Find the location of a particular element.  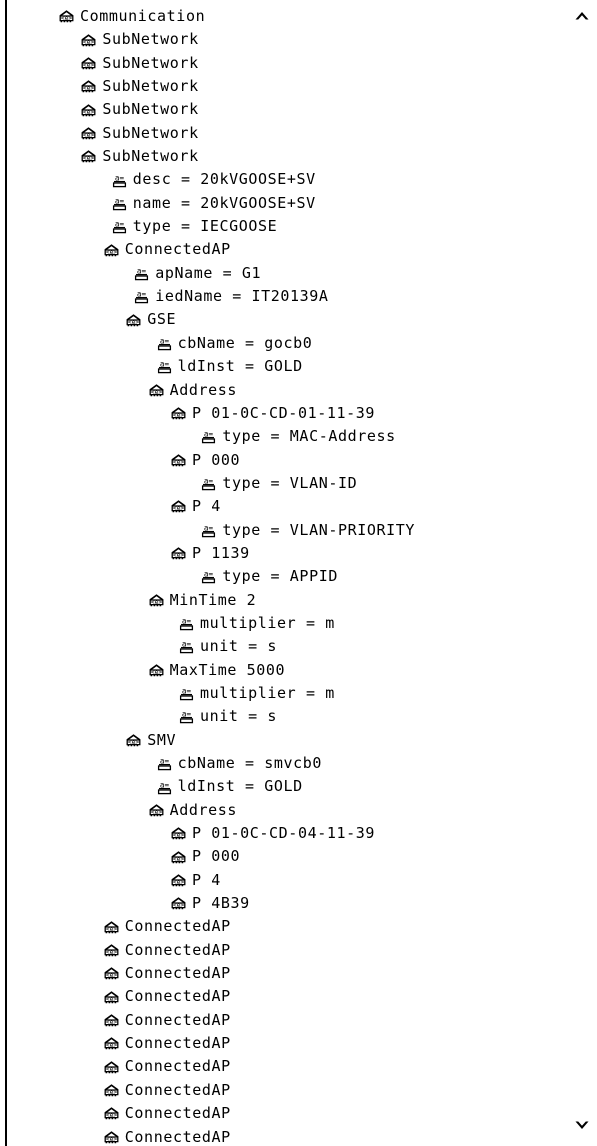

tree-row-label: desc = 20kVGOOSE+SV is located at coordinates (224, 179).